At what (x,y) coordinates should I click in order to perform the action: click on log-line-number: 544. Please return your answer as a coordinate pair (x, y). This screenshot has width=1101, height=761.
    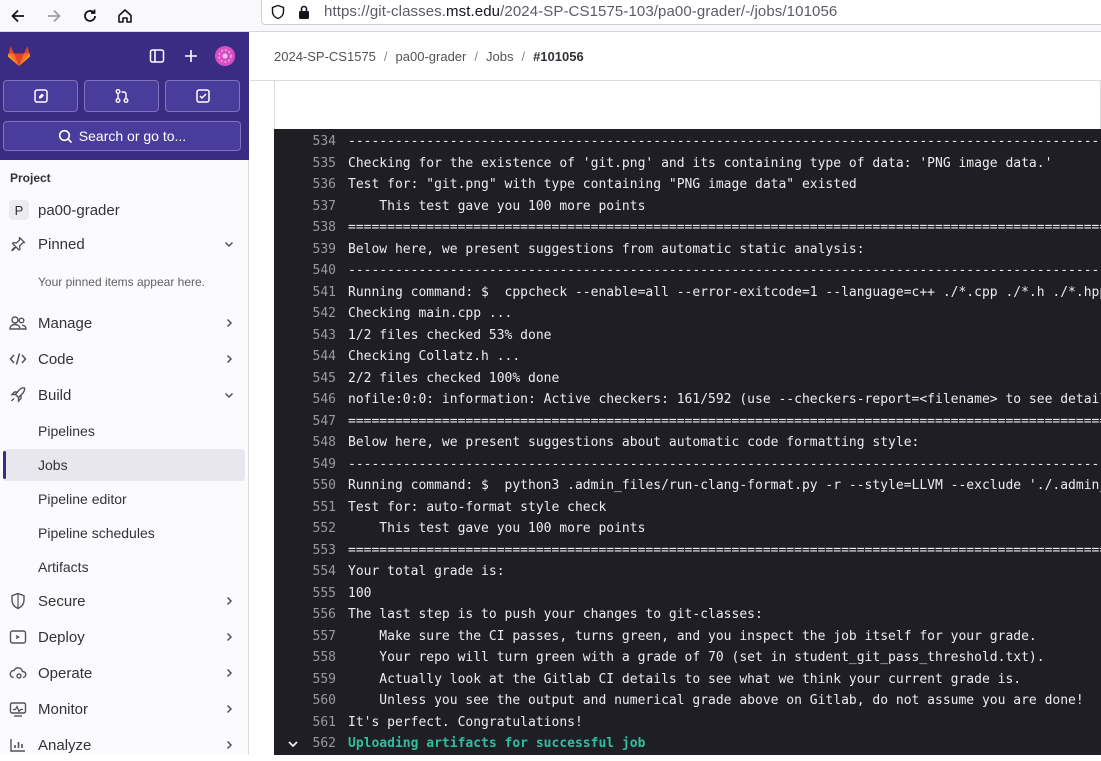
    Looking at the image, I should click on (305, 356).